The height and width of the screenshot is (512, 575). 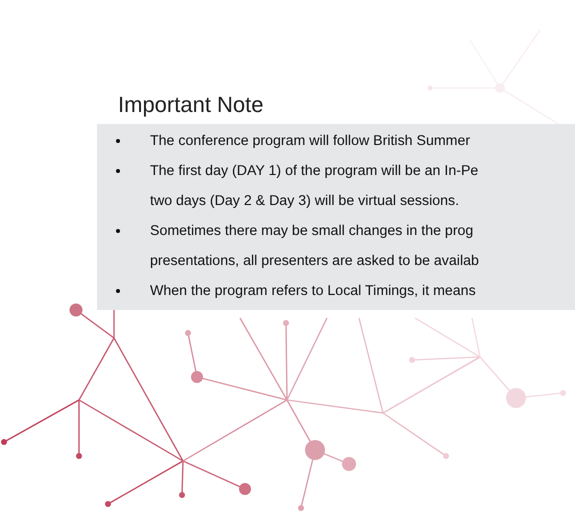 I want to click on note-text: The conference program will follow British Summer, so click(x=310, y=141).